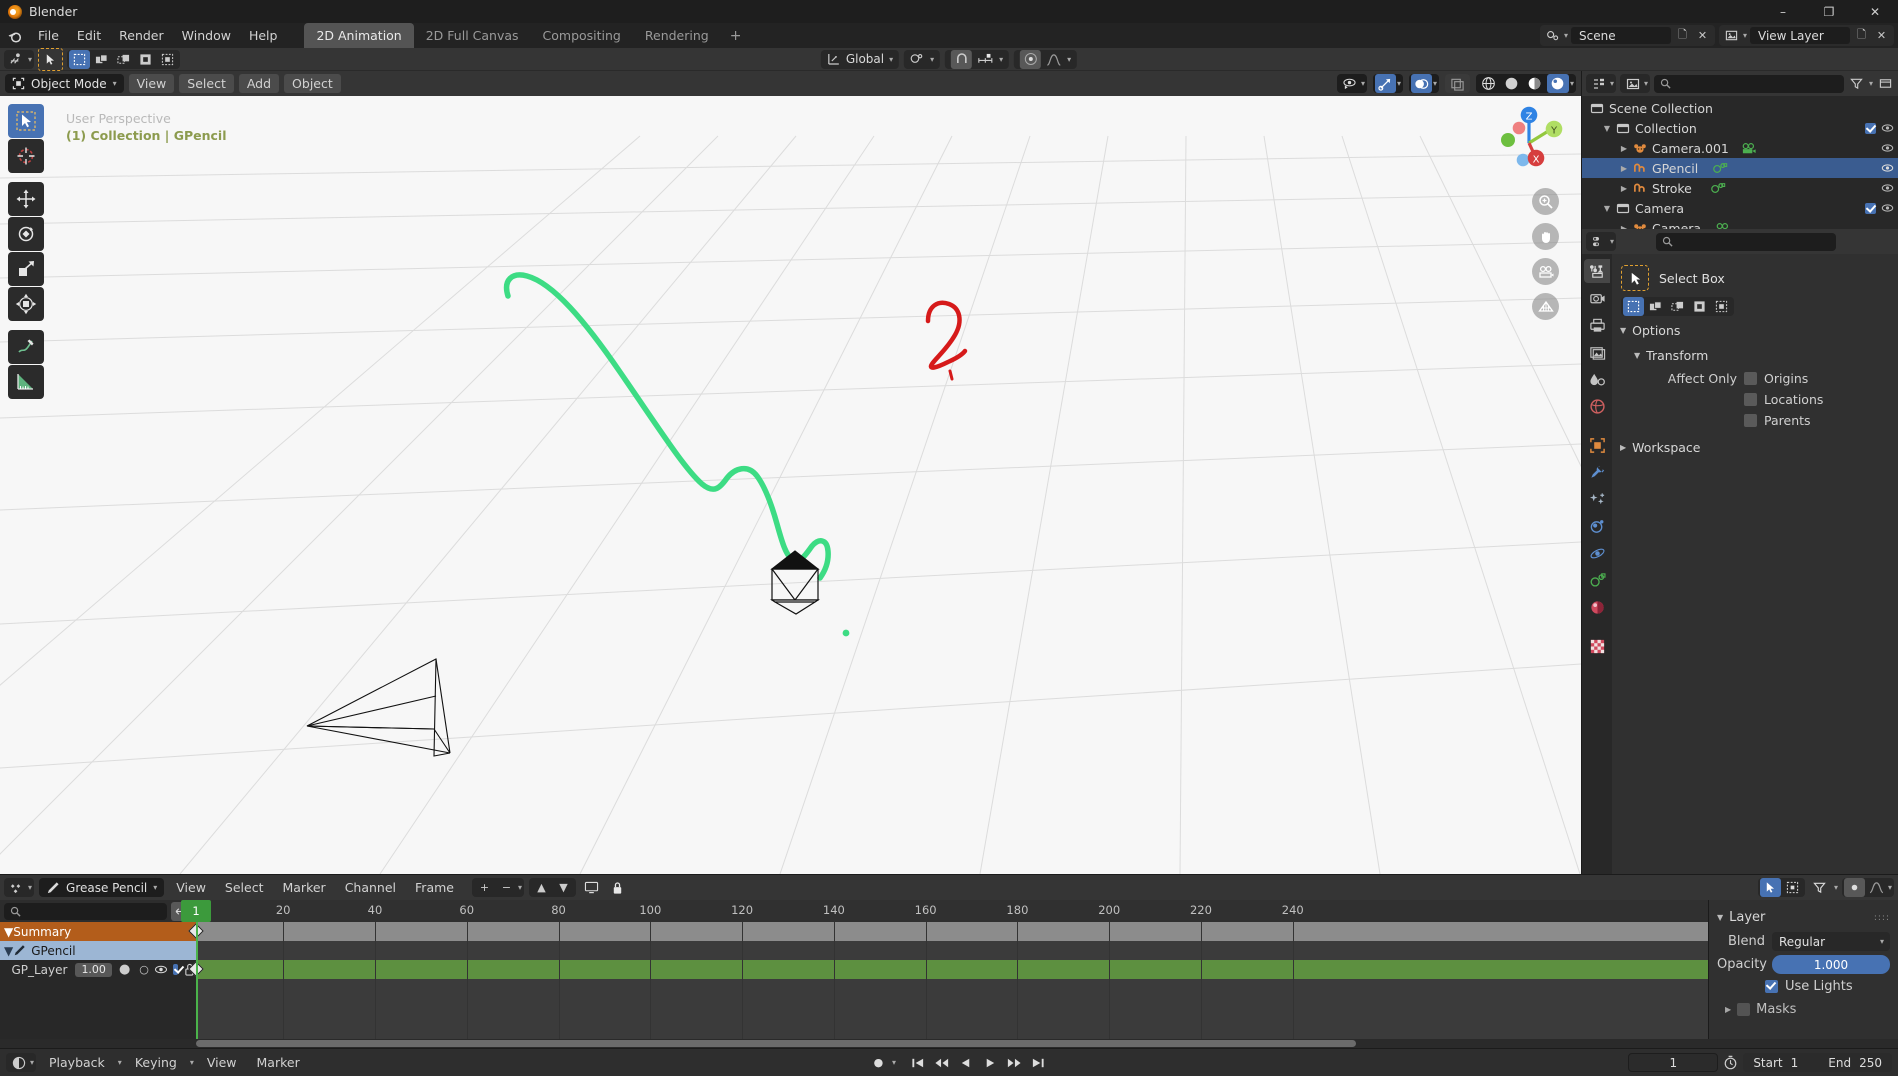 Image resolution: width=1898 pixels, height=1076 pixels. I want to click on proportional-editing-icon, so click(1031, 59).